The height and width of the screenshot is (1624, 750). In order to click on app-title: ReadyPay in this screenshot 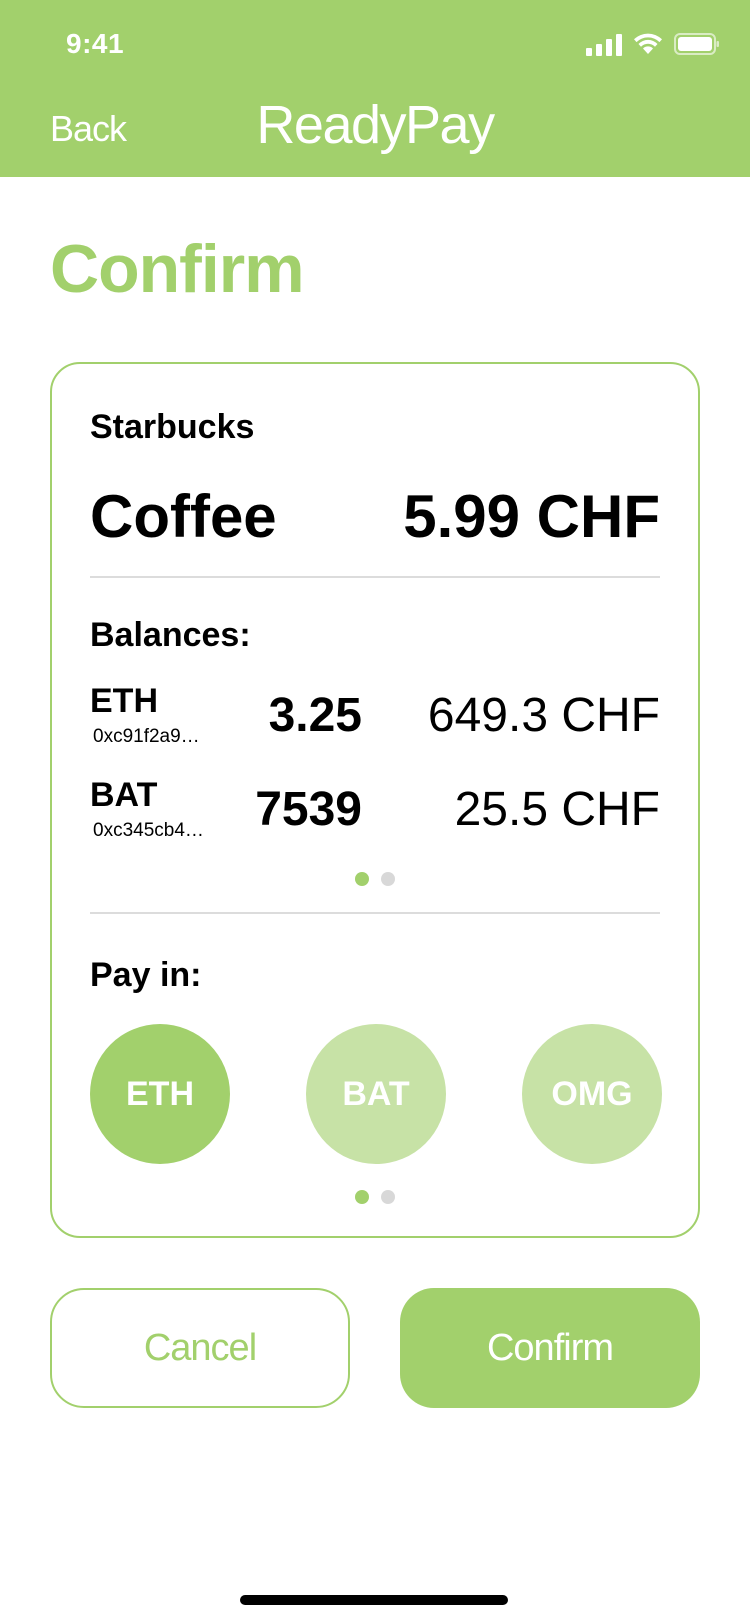, I will do `click(375, 125)`.